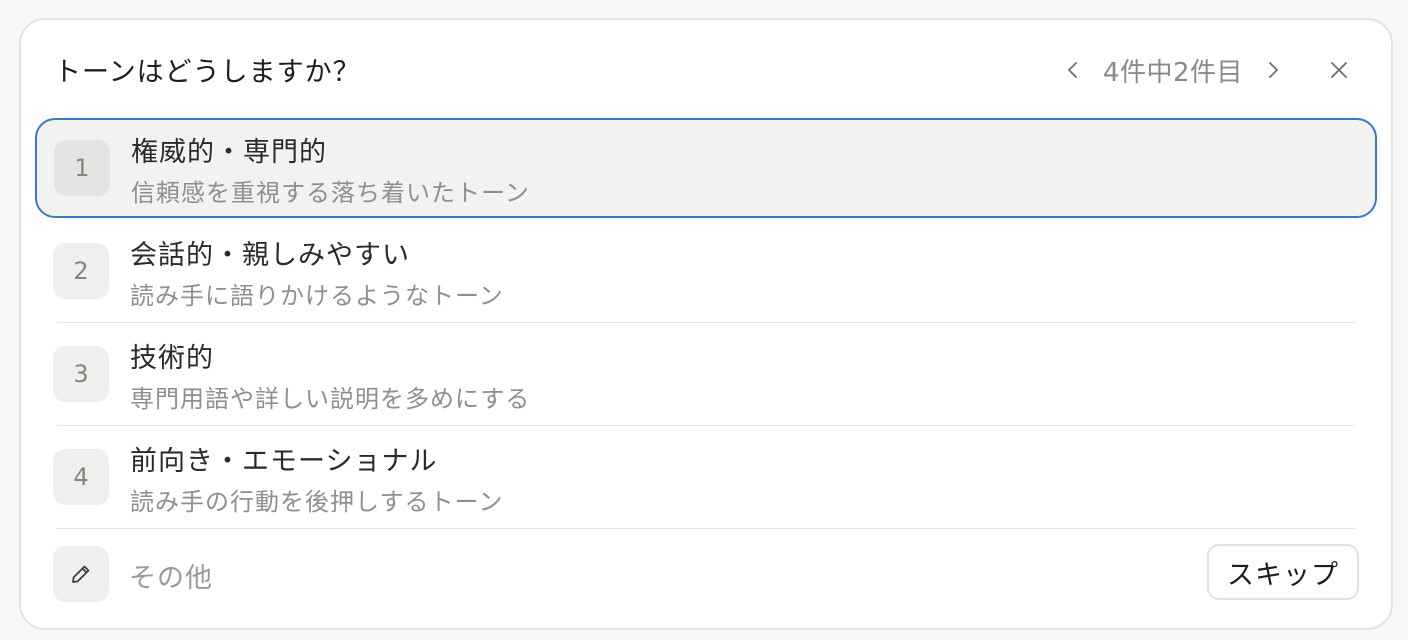 Image resolution: width=1408 pixels, height=640 pixels. I want to click on option-description: 読み手に語りかけるようなトーン, so click(317, 296).